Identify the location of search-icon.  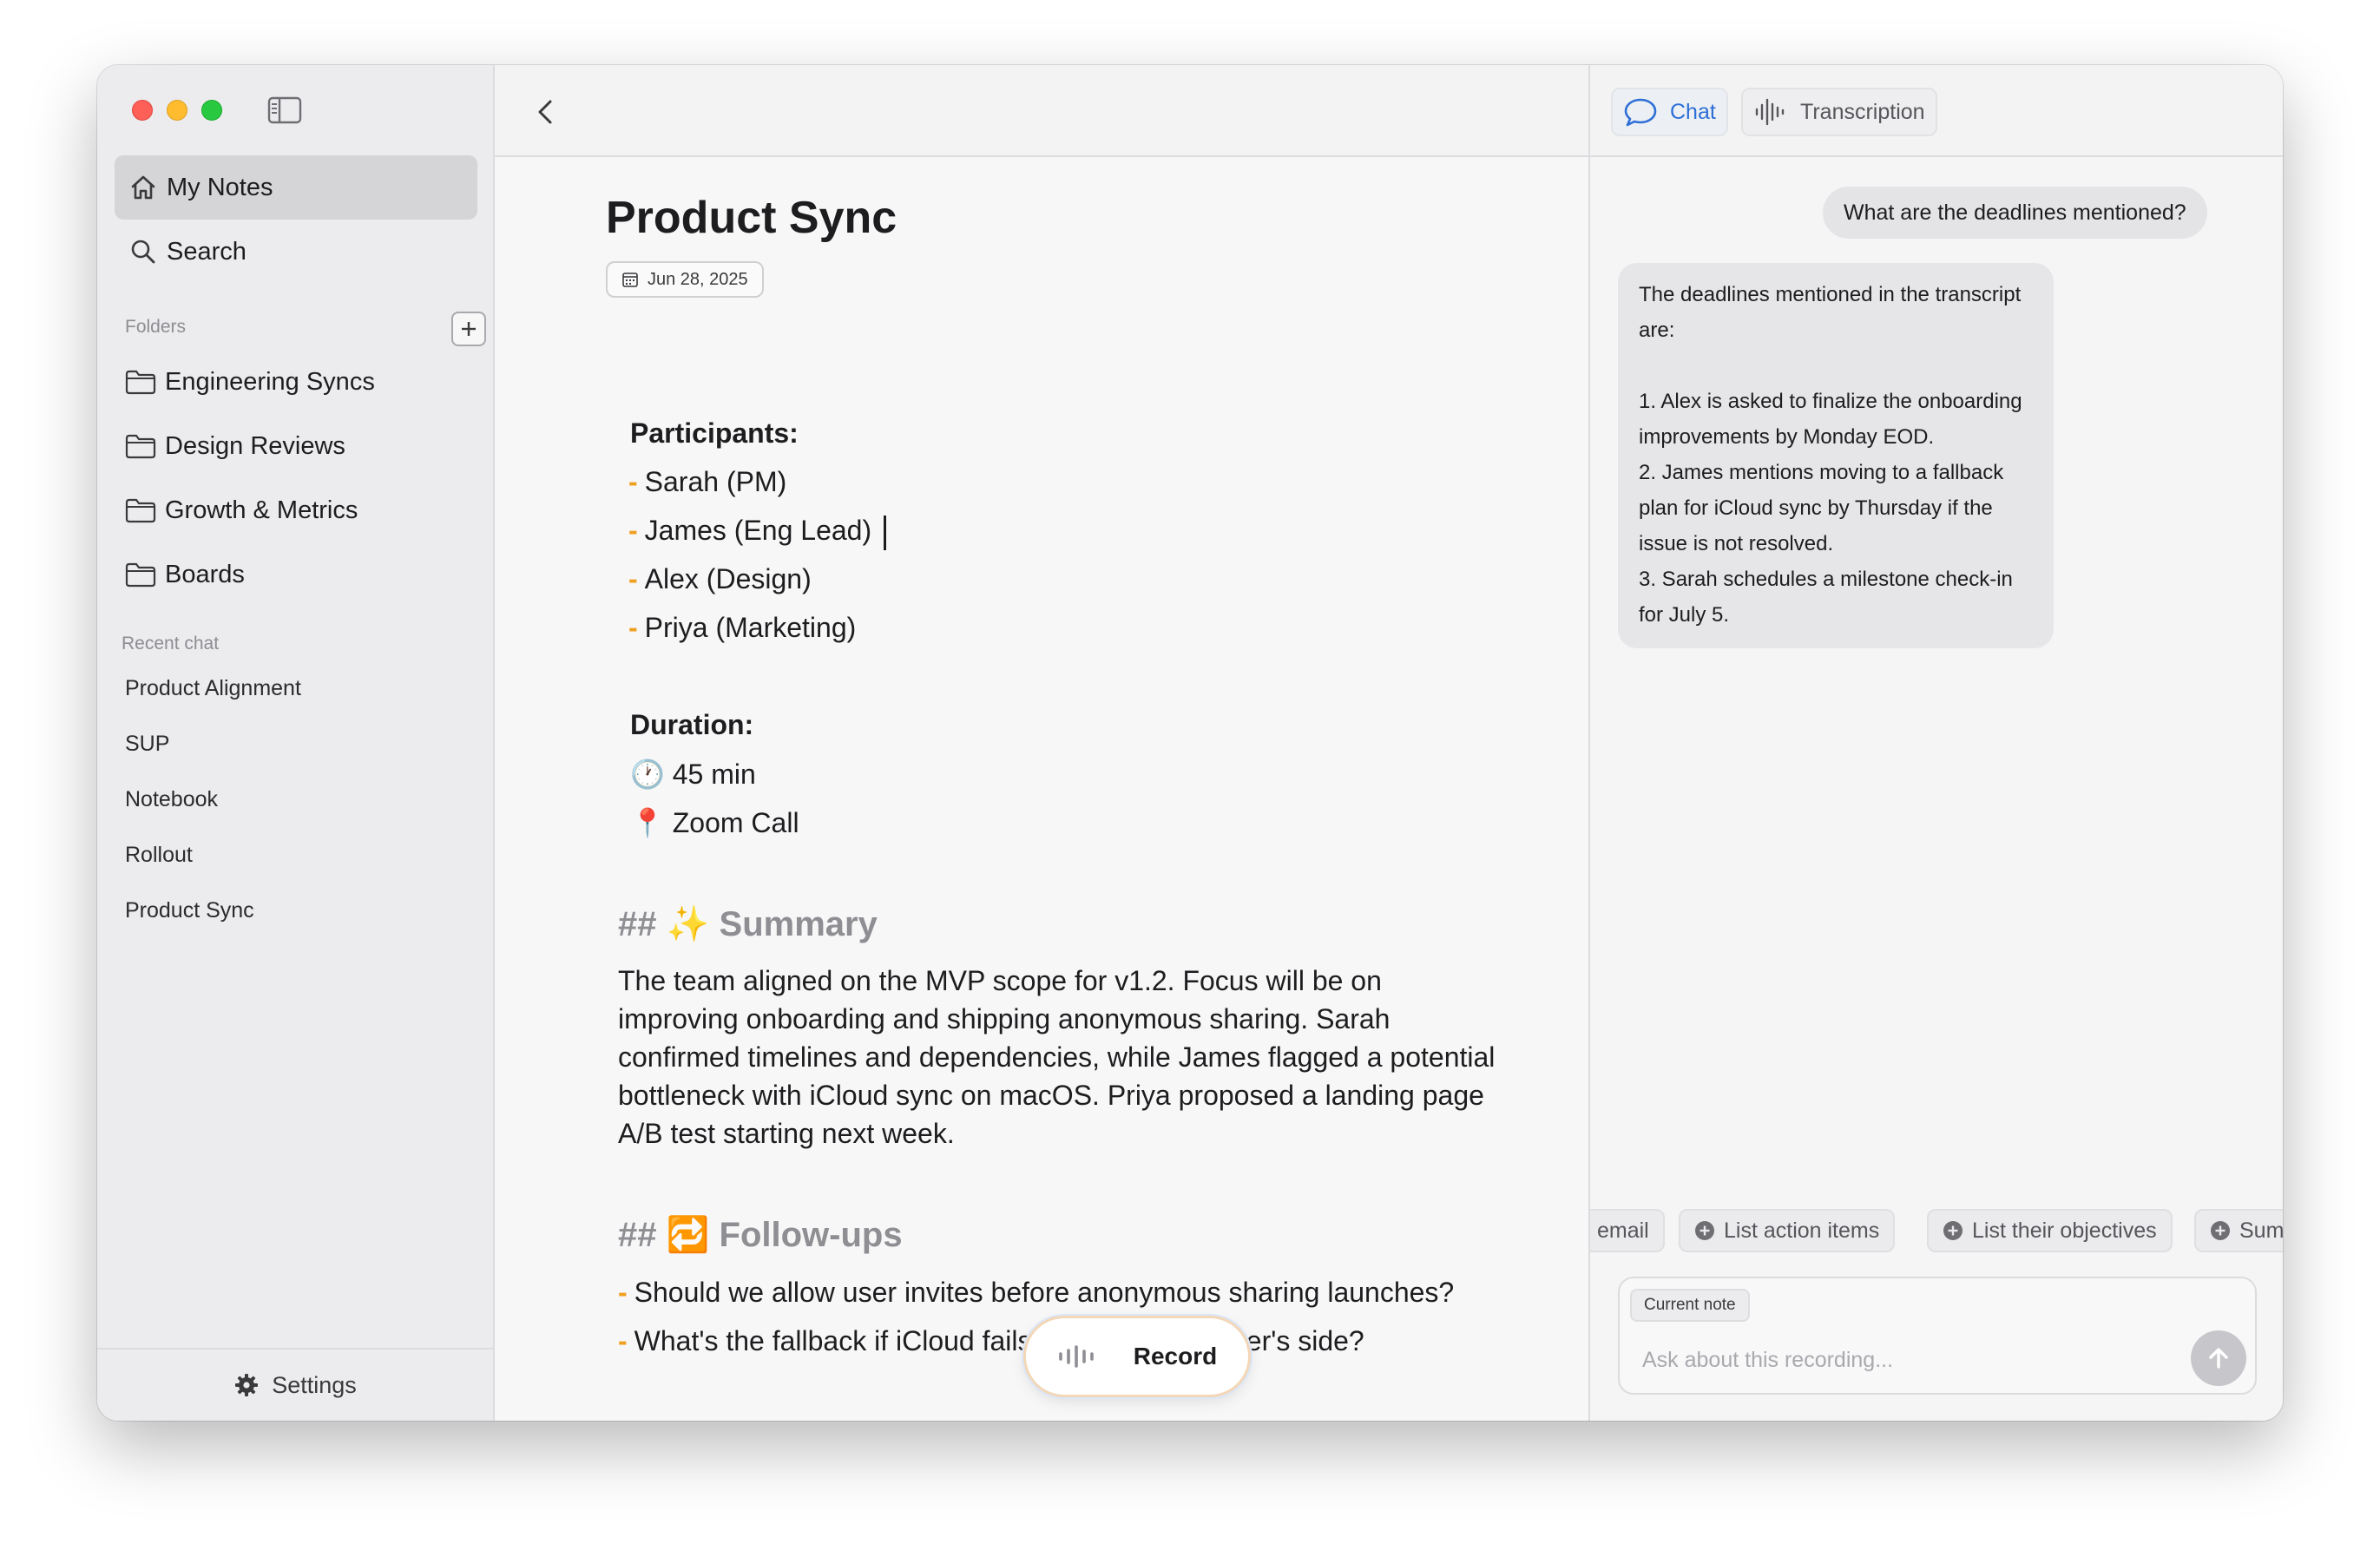
(143, 252).